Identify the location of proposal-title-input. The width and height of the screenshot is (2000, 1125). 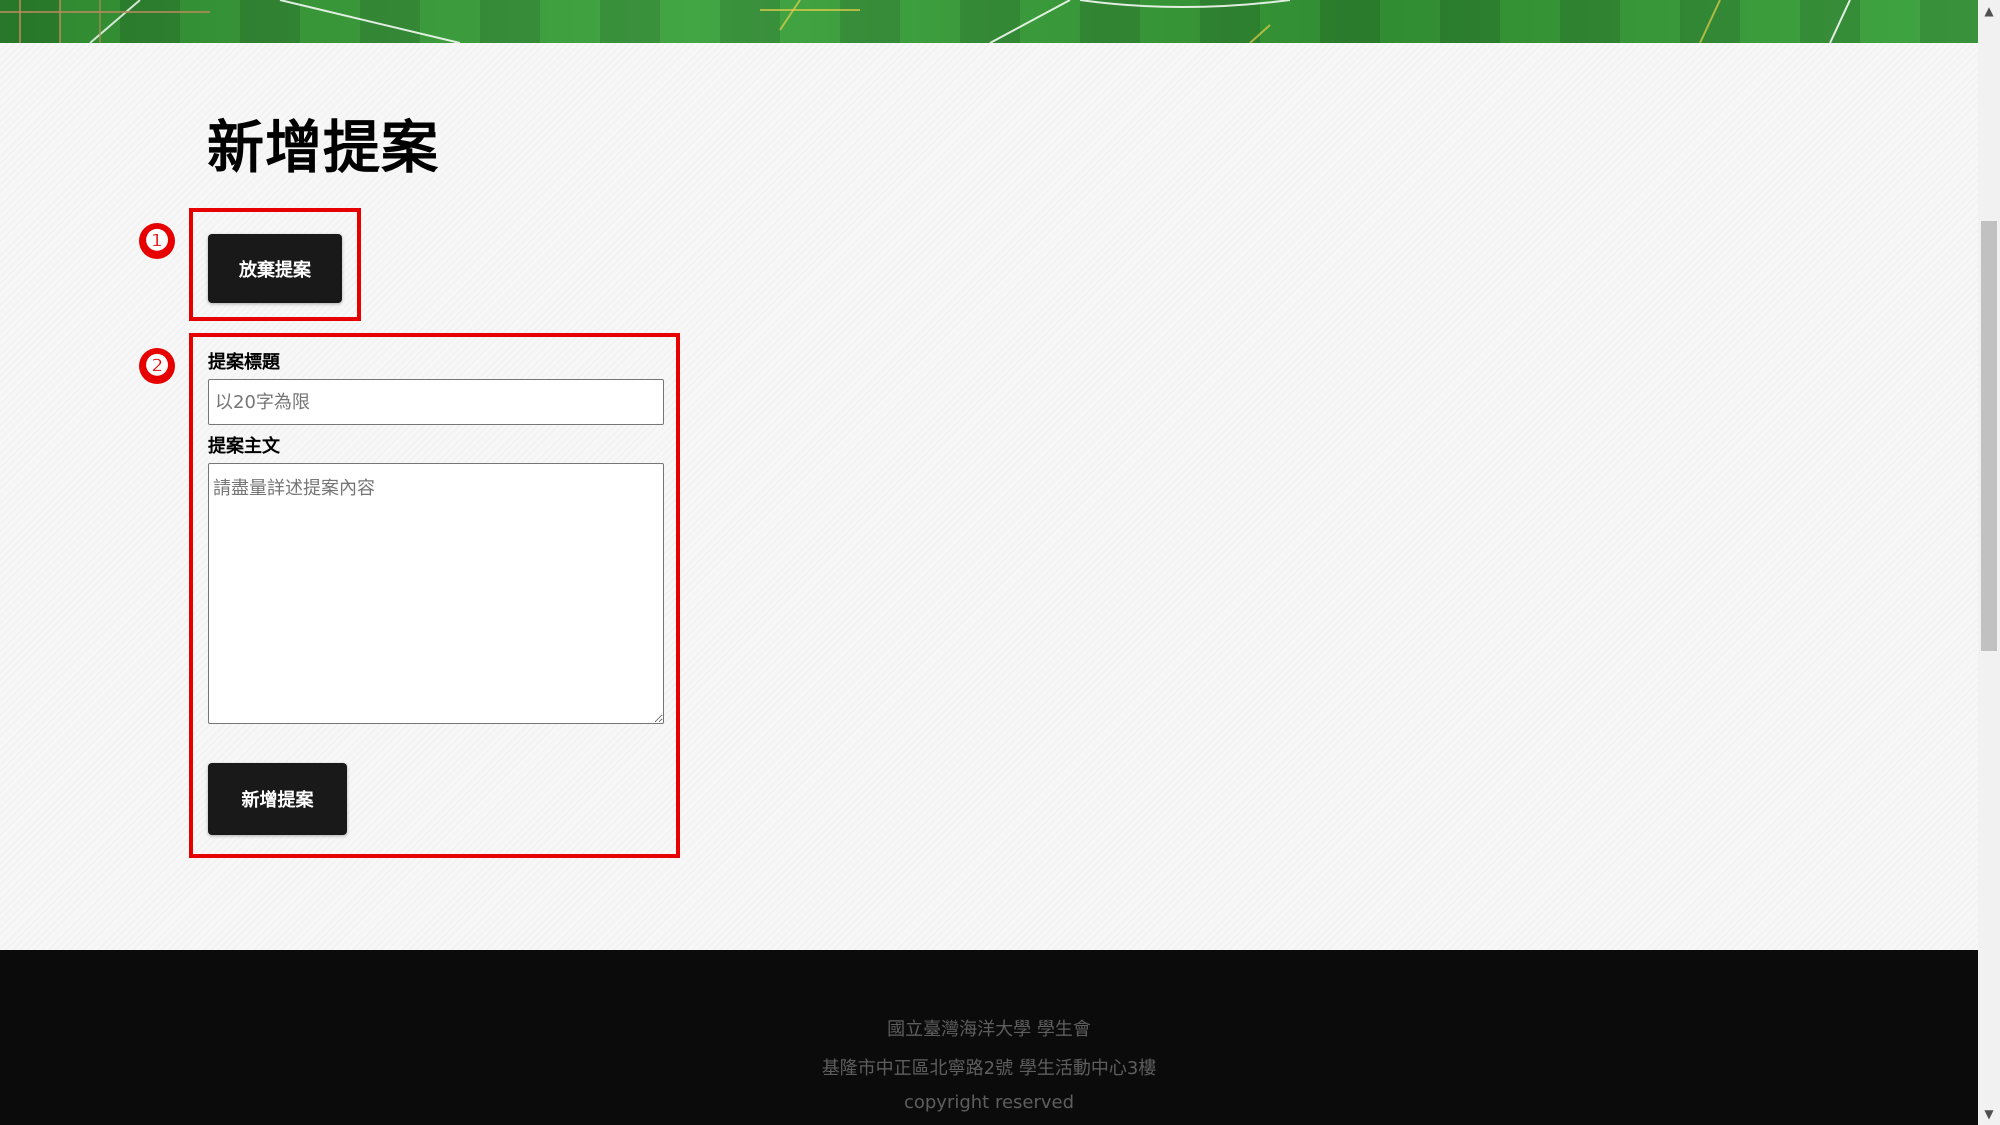
(436, 402).